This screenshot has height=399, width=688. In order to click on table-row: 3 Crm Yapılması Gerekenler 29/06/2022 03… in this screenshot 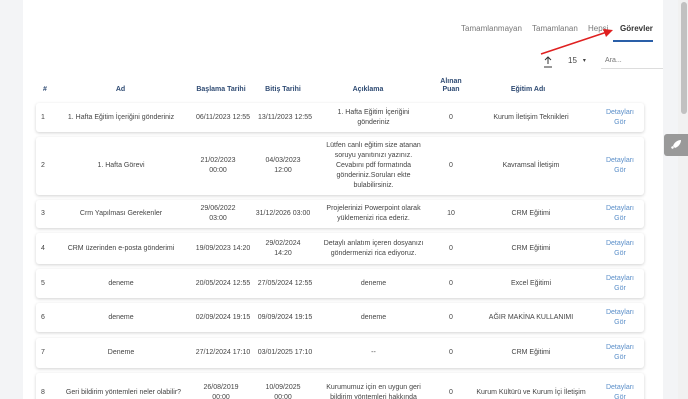, I will do `click(340, 214)`.